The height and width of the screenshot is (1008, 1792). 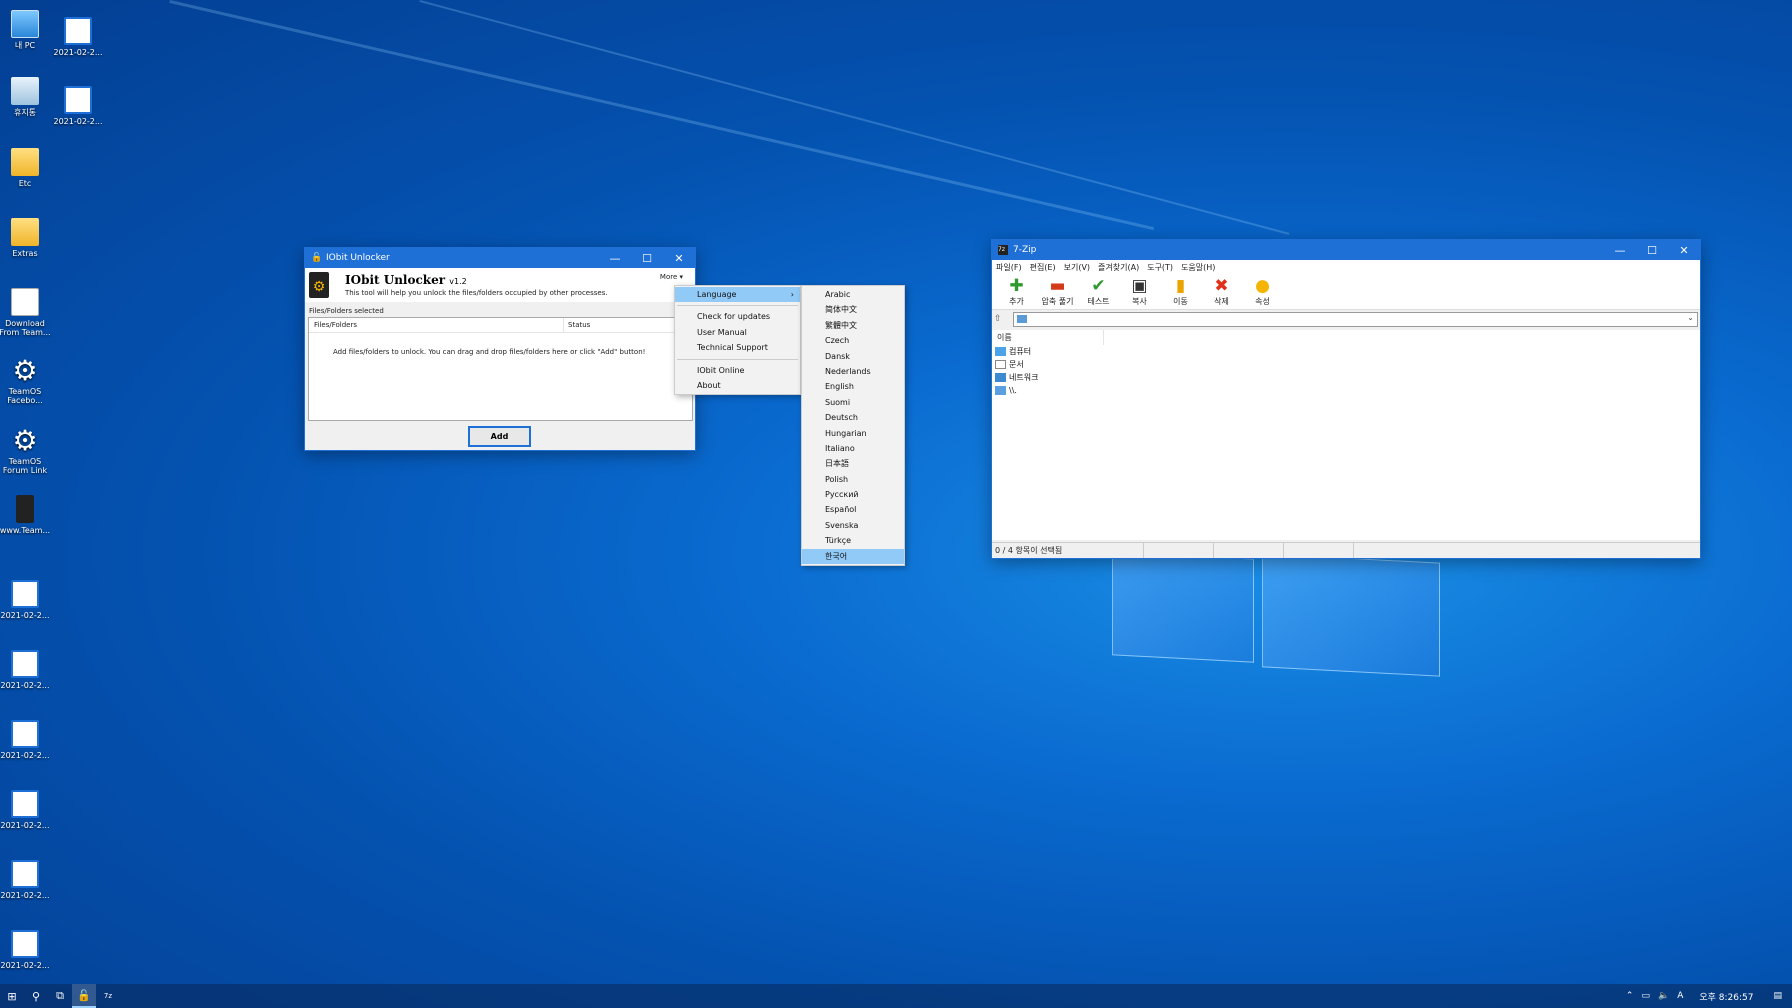 I want to click on menu-item-technical-support: Technical Support, so click(x=737, y=347).